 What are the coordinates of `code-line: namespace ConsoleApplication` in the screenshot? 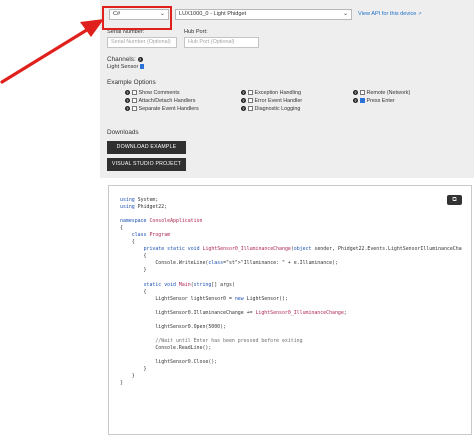 It's located at (161, 221).